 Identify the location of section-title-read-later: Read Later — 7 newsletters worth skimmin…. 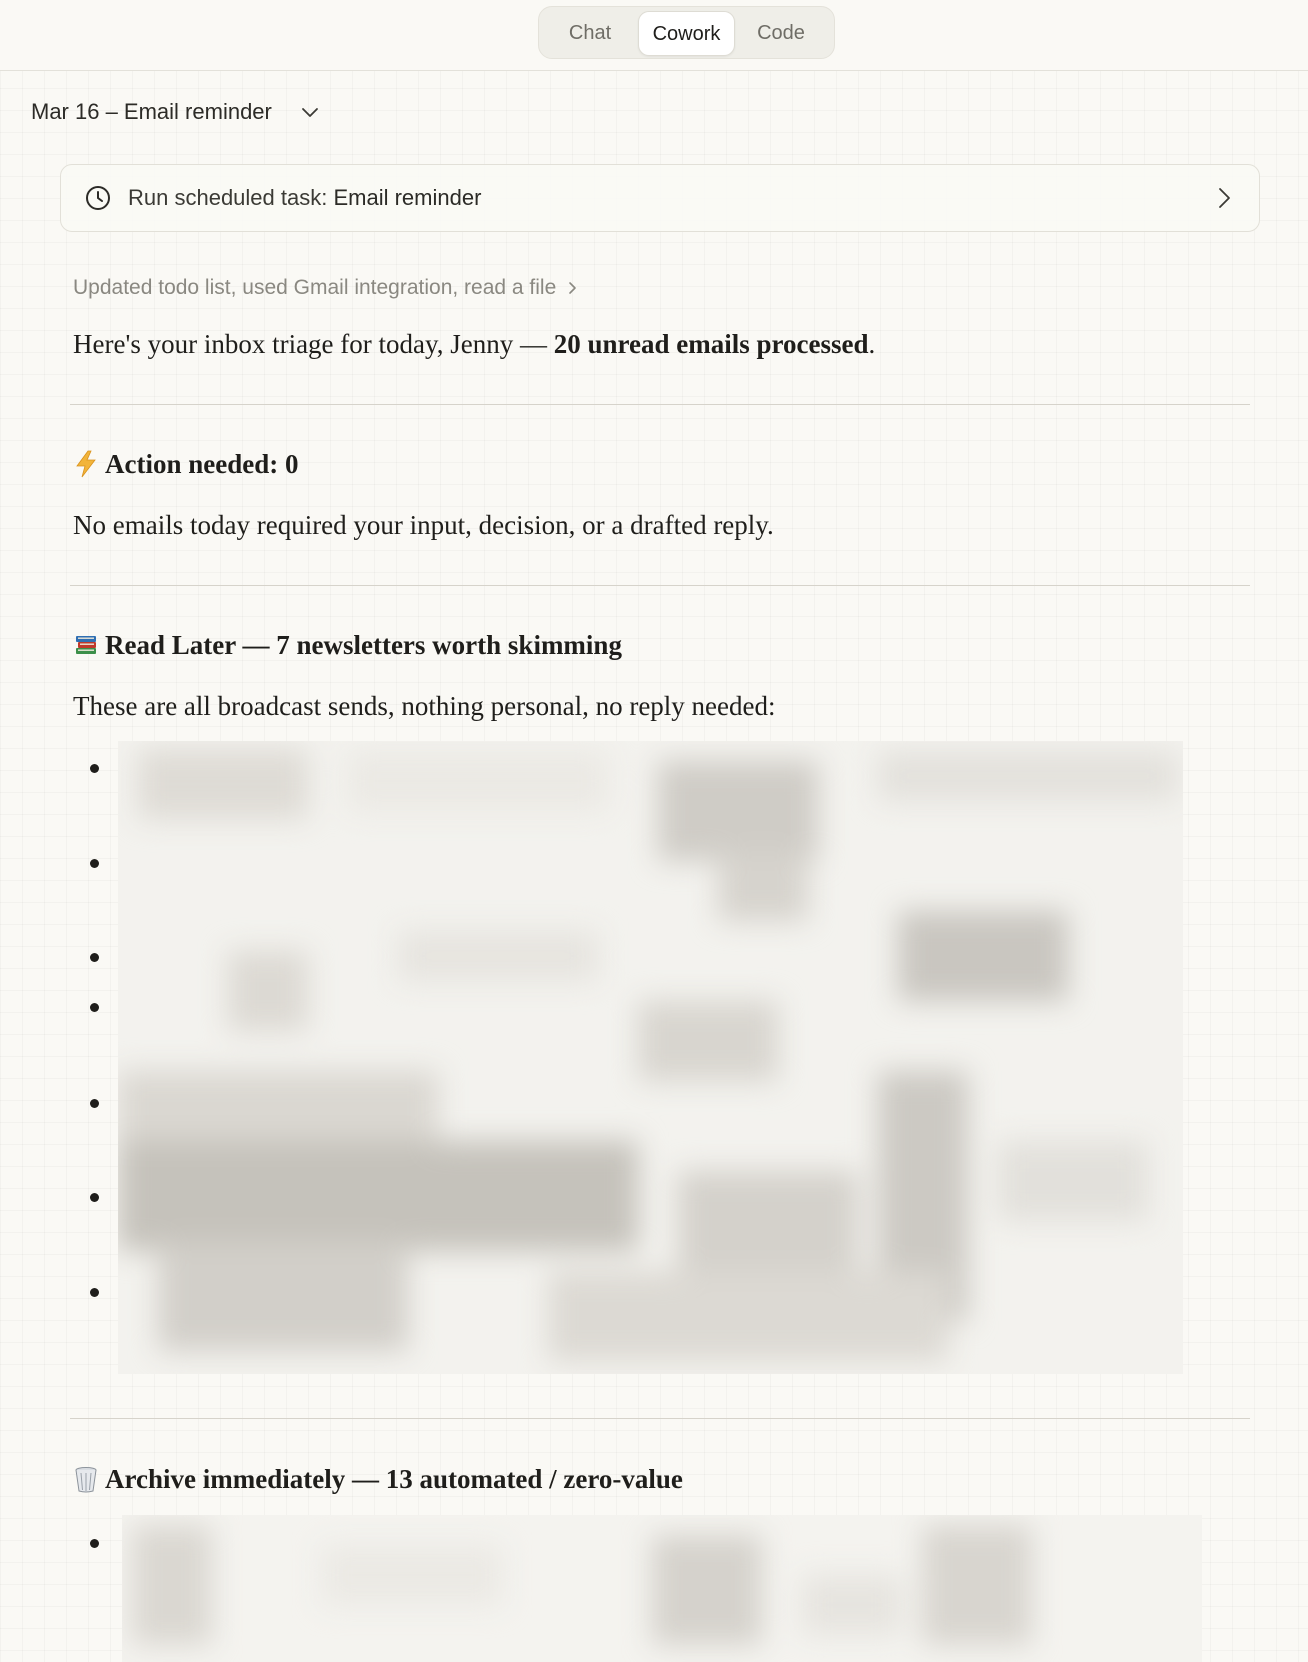
(347, 645).